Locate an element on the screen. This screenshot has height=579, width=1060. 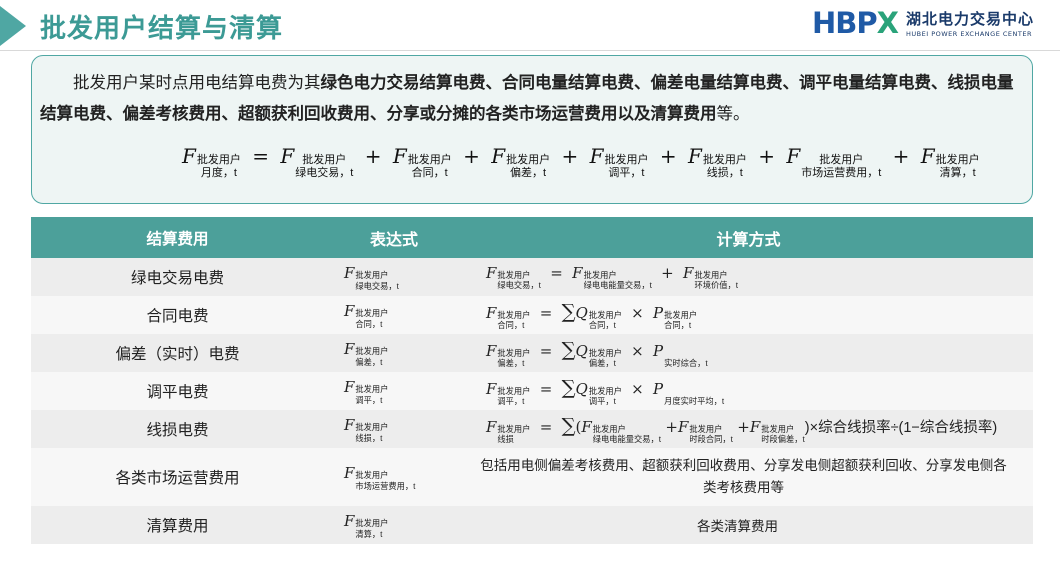
header-fee: 结算费用 is located at coordinates (177, 238).